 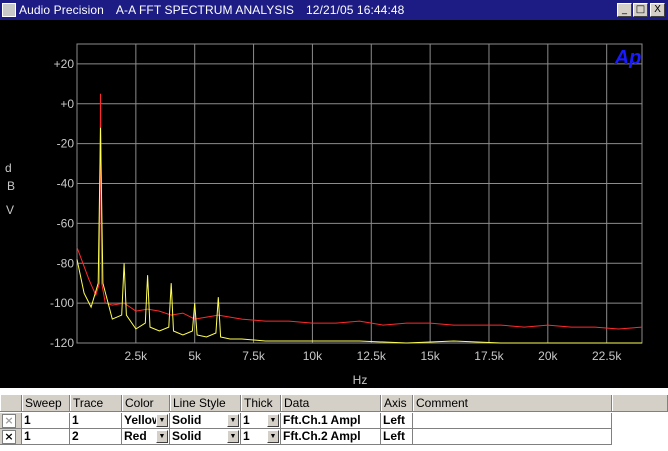 What do you see at coordinates (11, 186) in the screenshot?
I see `y-axis-label-b: B` at bounding box center [11, 186].